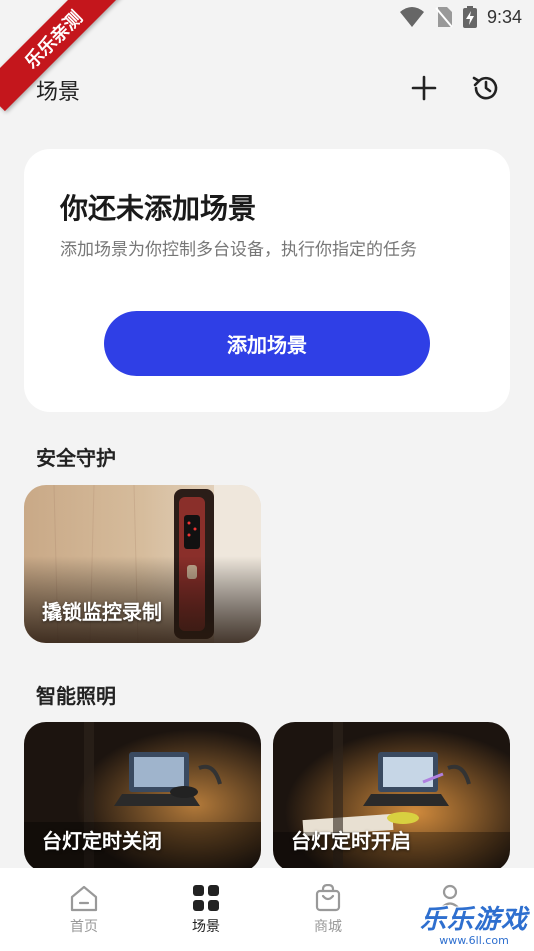  What do you see at coordinates (267, 909) in the screenshot?
I see `bottom-nav: 首页 场景 商城 乐乐游戏 www.6ll.com` at bounding box center [267, 909].